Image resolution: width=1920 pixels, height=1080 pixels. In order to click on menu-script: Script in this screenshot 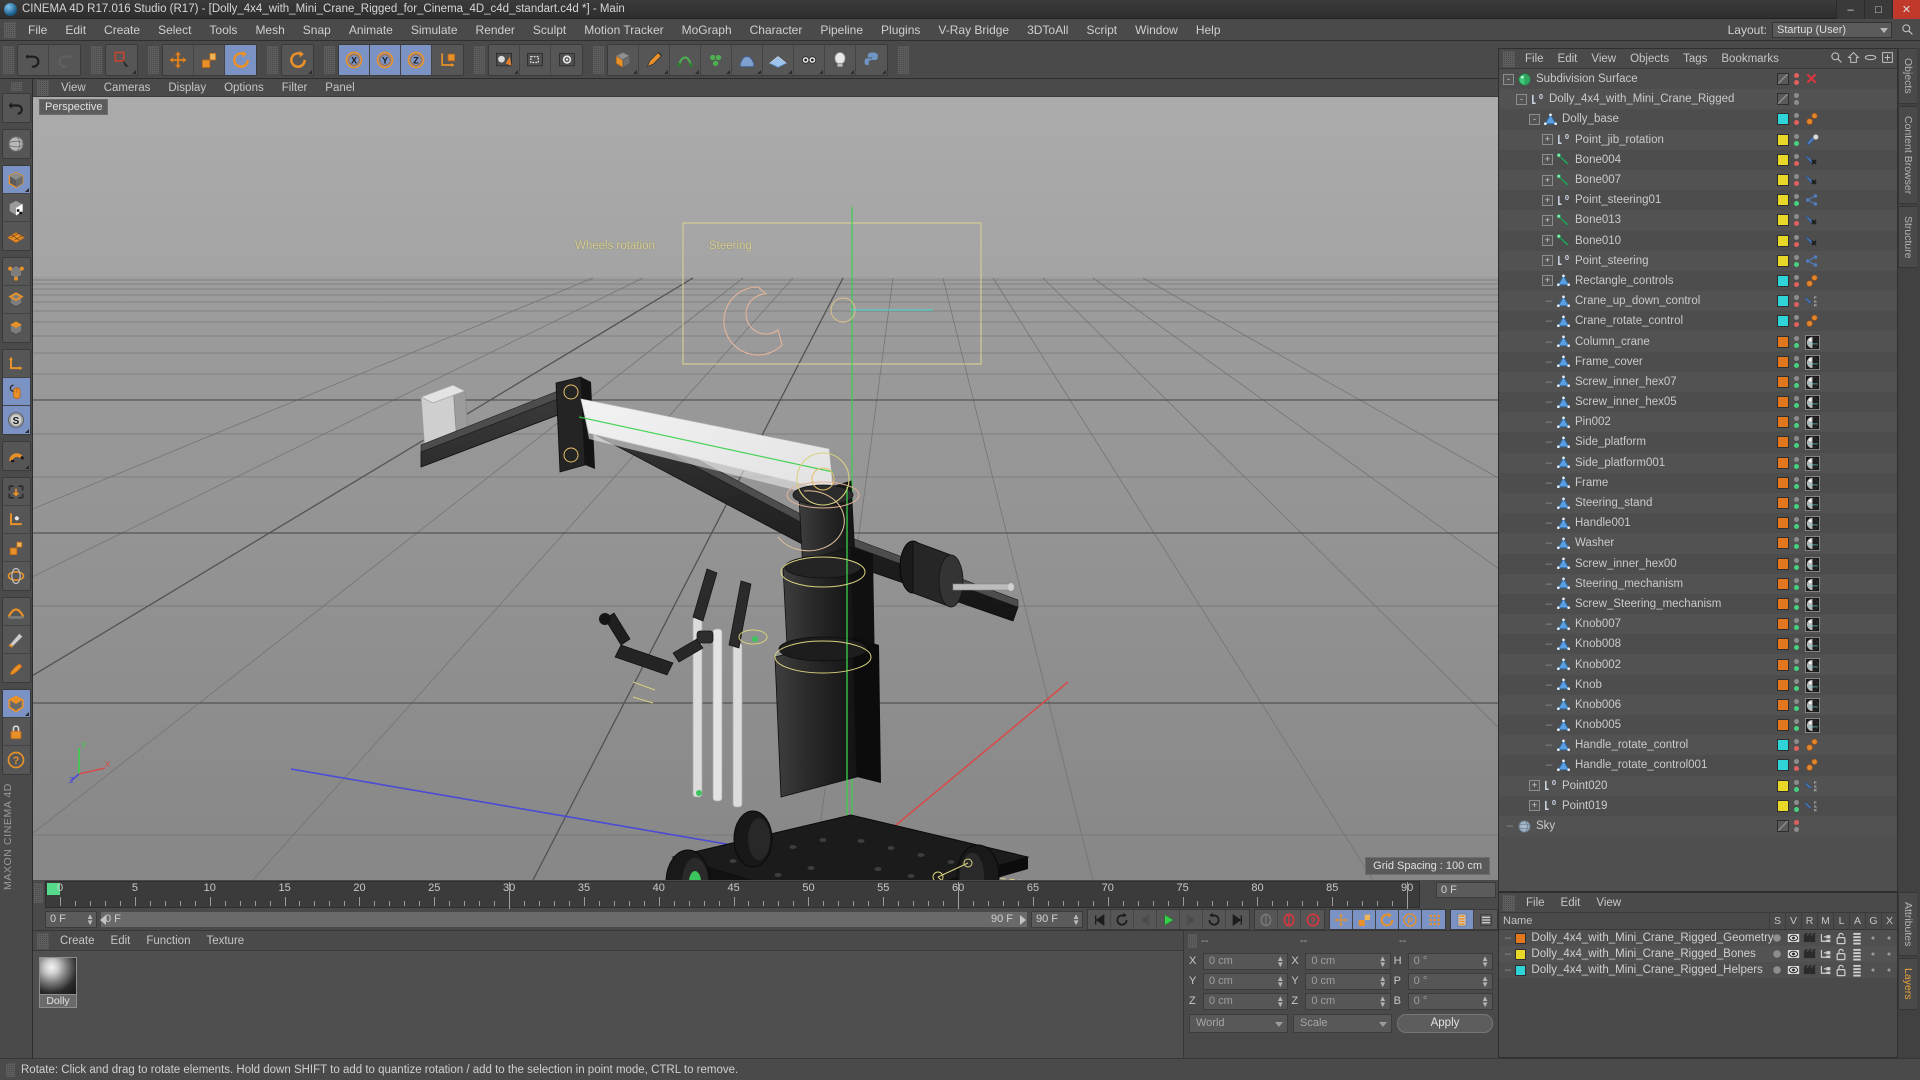, I will do `click(1101, 30)`.